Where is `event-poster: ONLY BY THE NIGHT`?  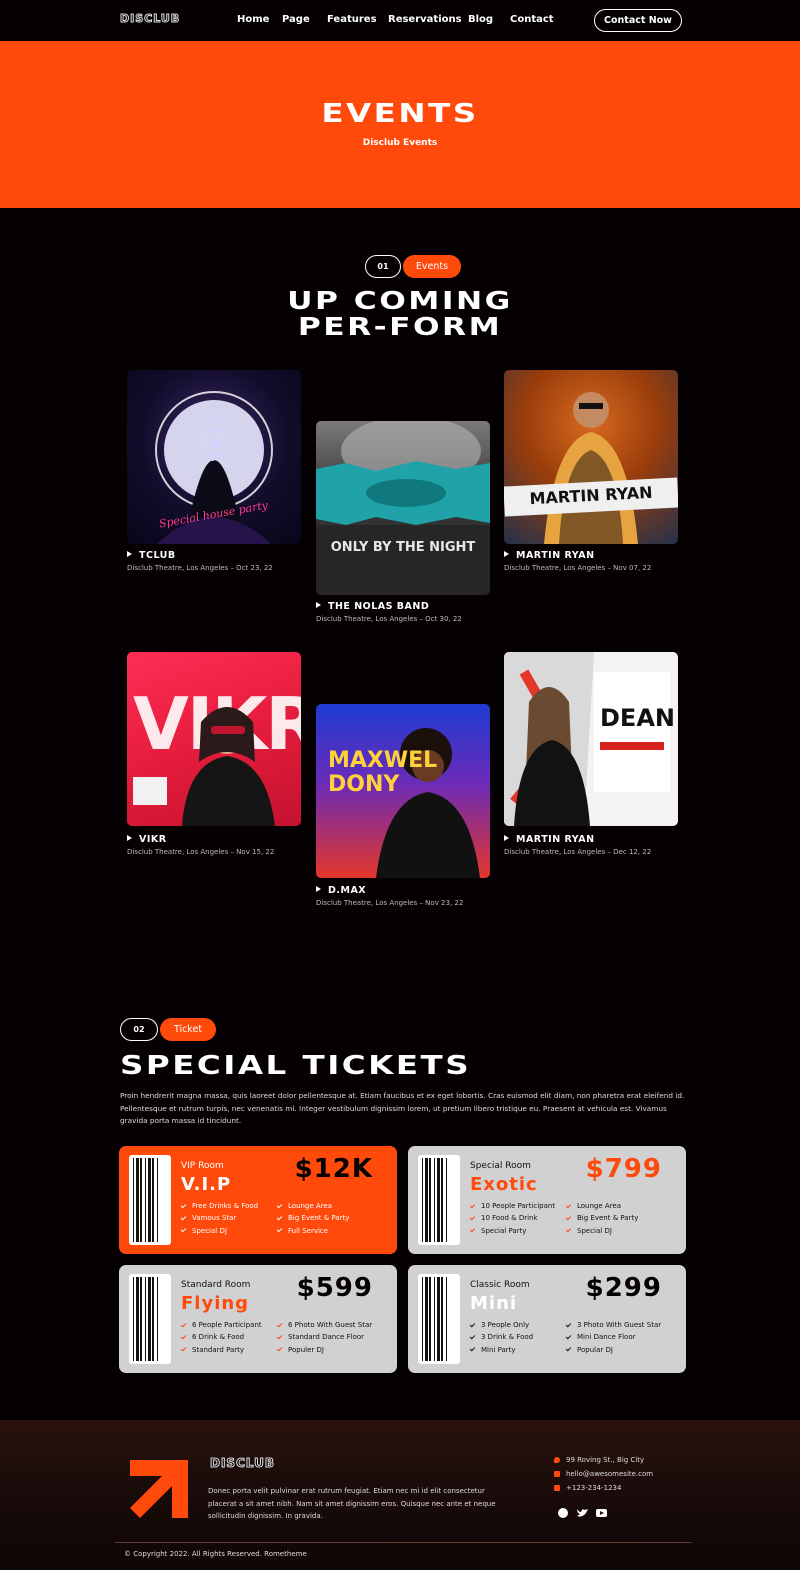
event-poster: ONLY BY THE NIGHT is located at coordinates (403, 508).